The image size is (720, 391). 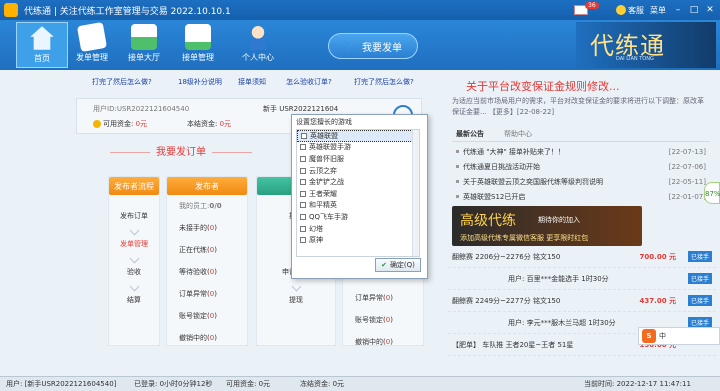 What do you see at coordinates (586, 8) in the screenshot?
I see `mail-icon: 36` at bounding box center [586, 8].